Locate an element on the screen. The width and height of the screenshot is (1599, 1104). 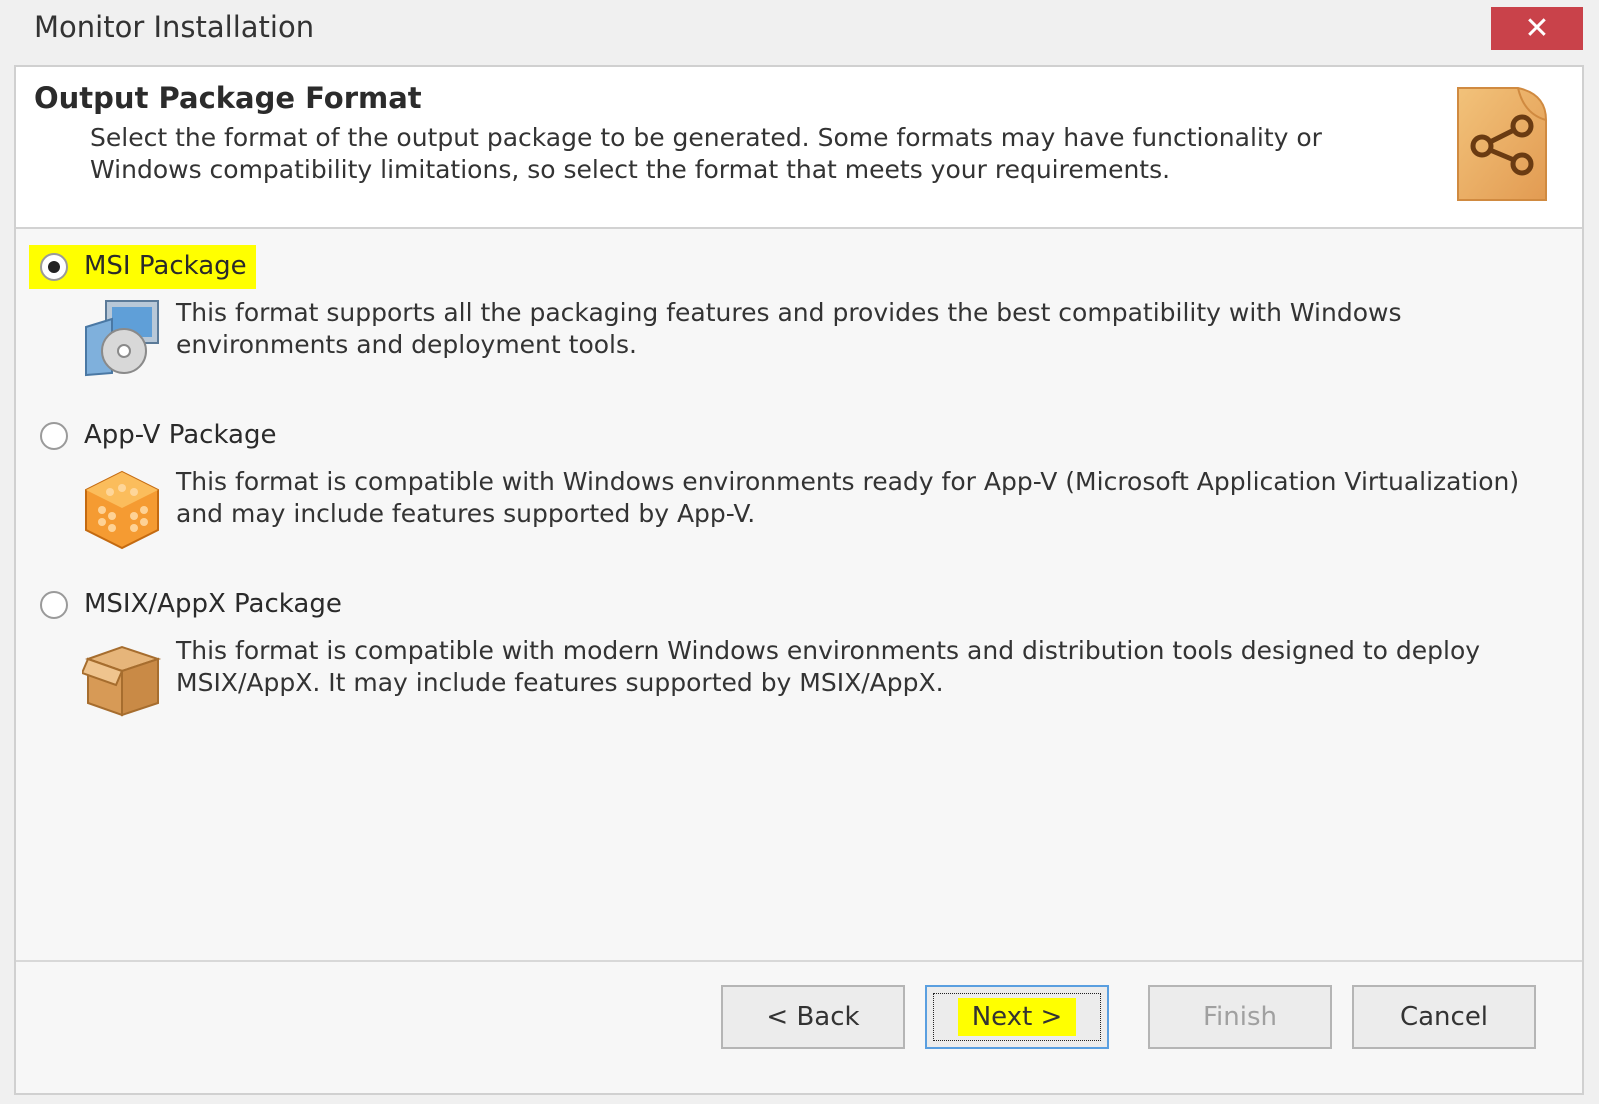
appv-radio is located at coordinates (54, 436).